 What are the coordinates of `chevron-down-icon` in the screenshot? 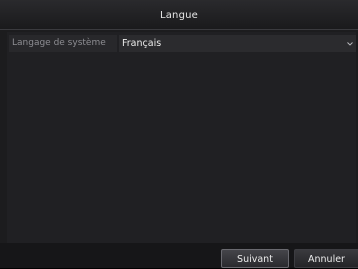 It's located at (350, 43).